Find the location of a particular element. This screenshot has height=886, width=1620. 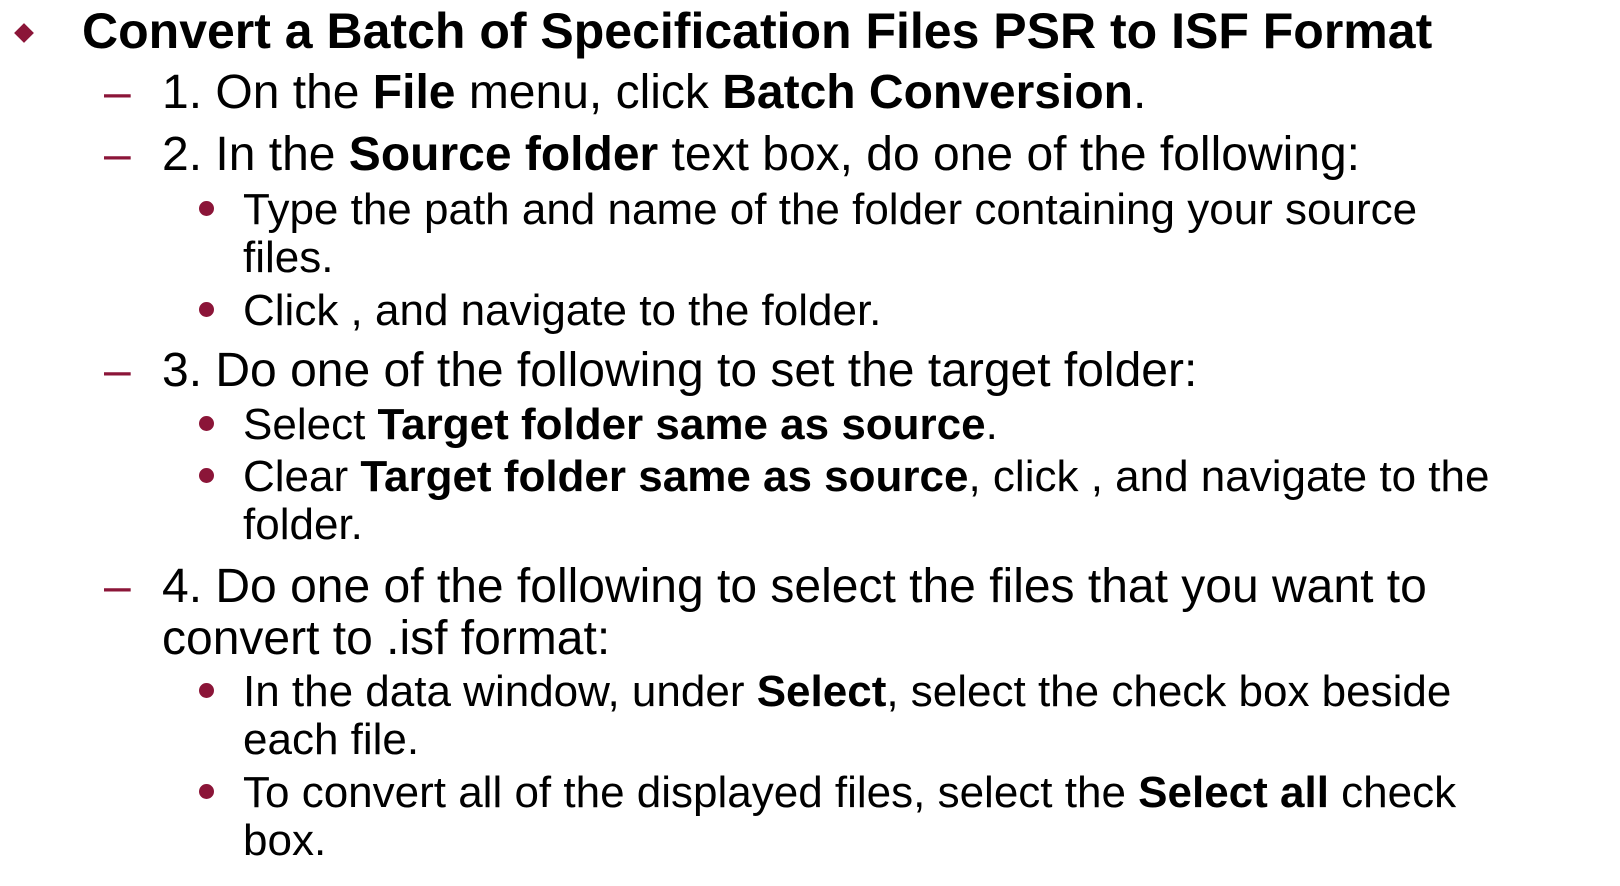

column-name: Select is located at coordinates (821, 691).